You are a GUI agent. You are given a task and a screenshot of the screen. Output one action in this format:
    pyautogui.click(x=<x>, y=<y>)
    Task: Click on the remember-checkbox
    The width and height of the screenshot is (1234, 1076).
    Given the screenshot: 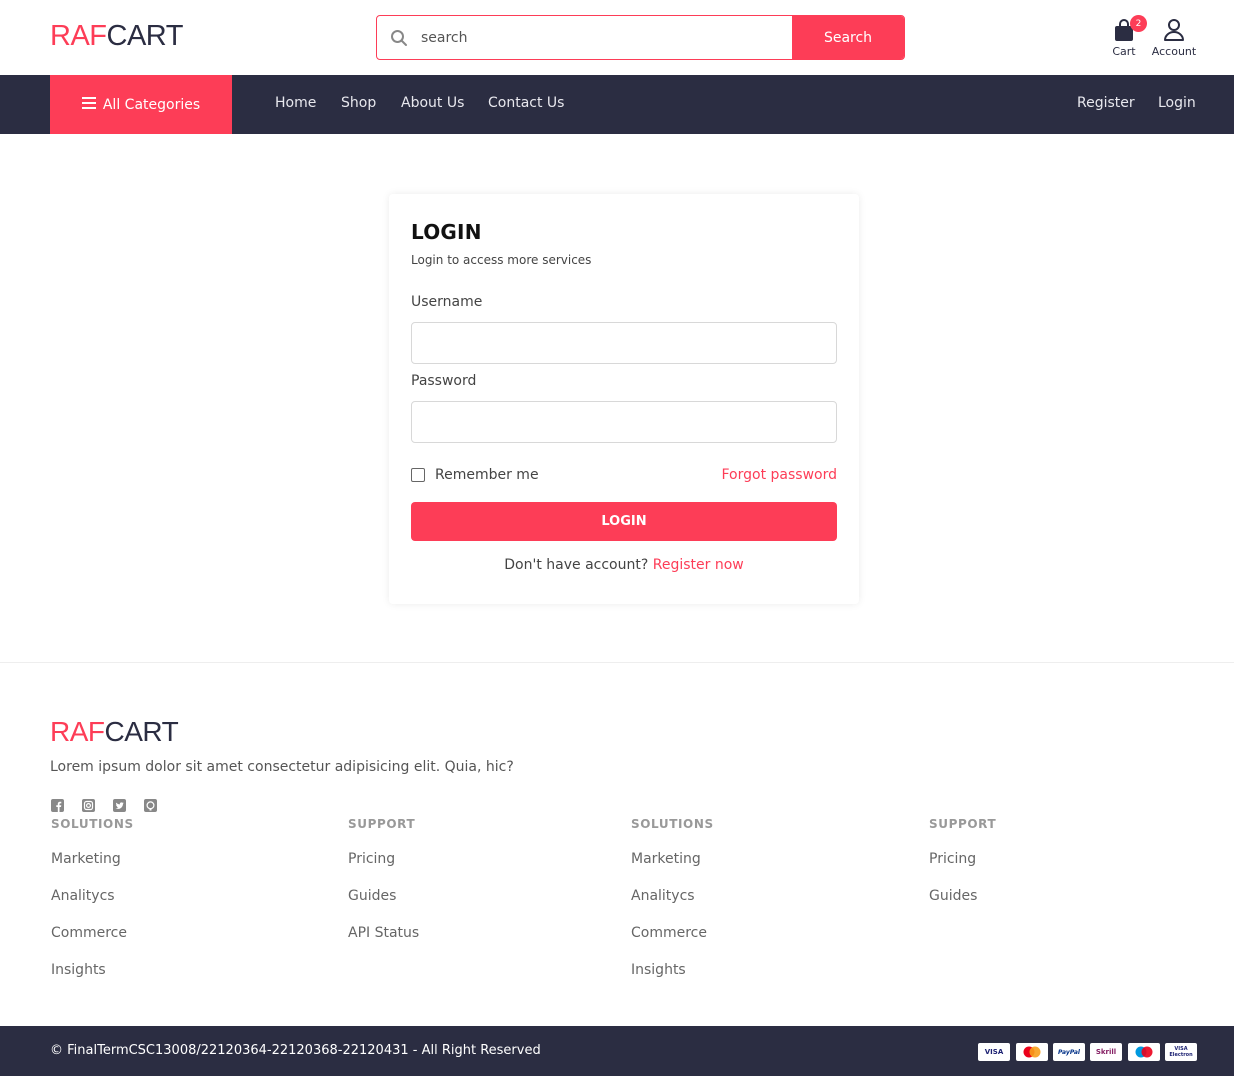 What is the action you would take?
    pyautogui.click(x=418, y=475)
    